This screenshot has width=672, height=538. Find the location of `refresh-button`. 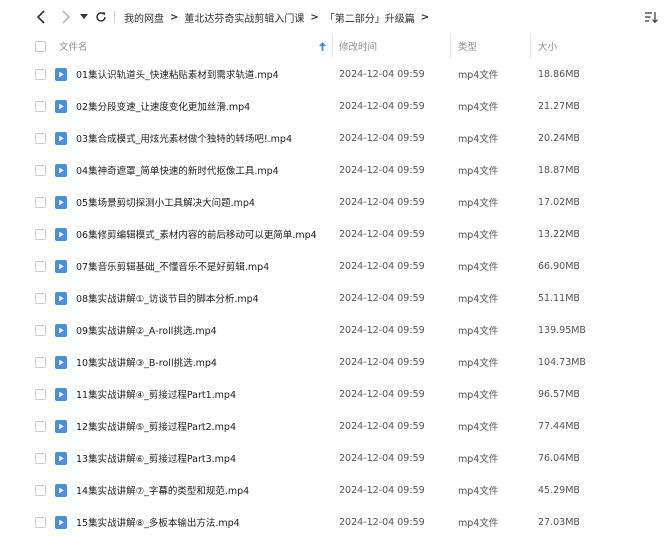

refresh-button is located at coordinates (101, 17).